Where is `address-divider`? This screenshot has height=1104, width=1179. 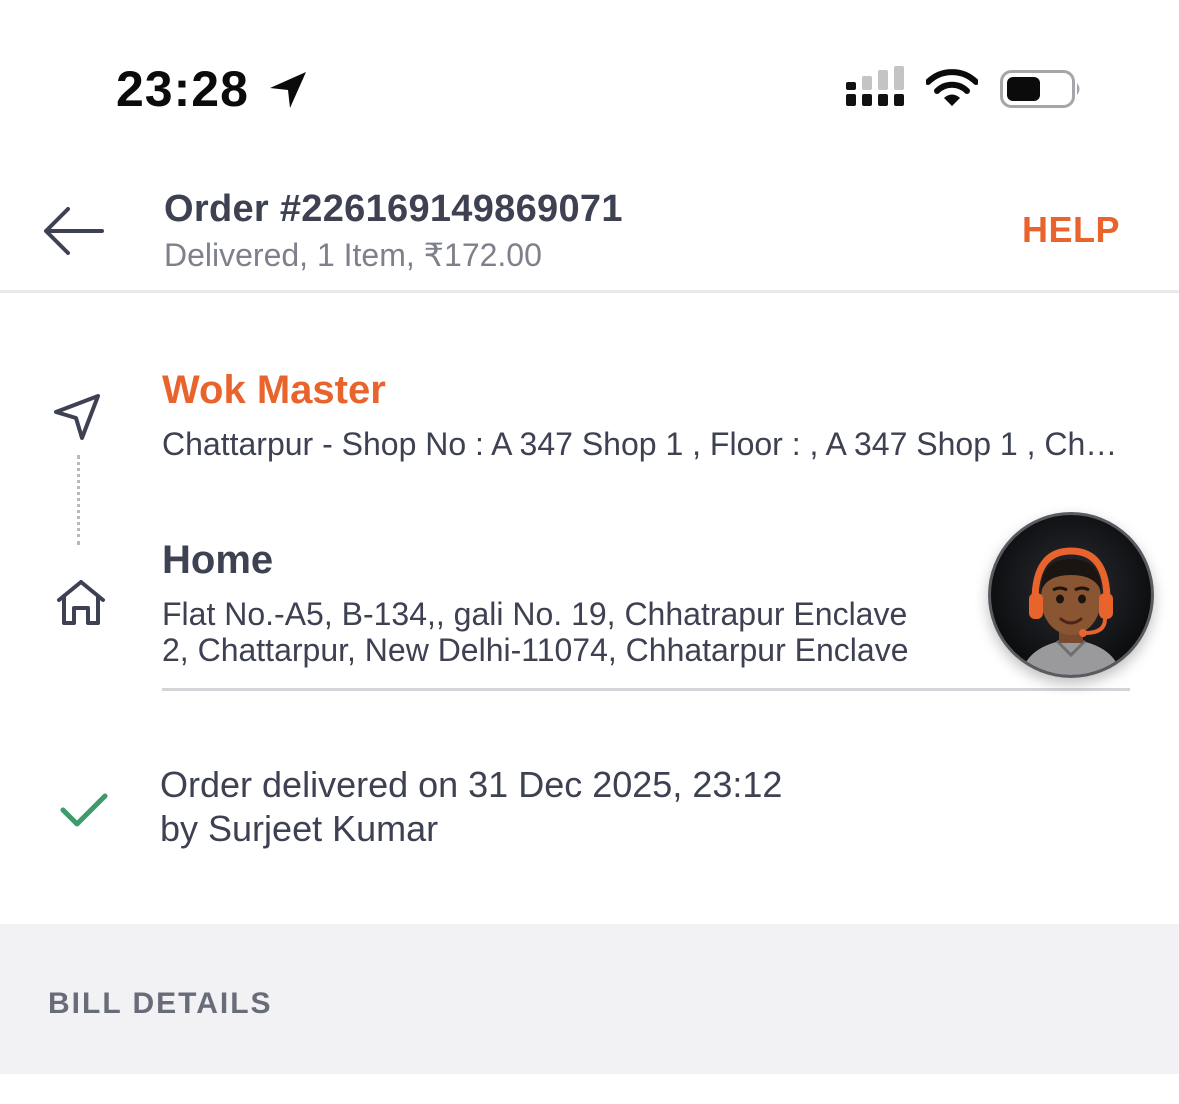
address-divider is located at coordinates (646, 689).